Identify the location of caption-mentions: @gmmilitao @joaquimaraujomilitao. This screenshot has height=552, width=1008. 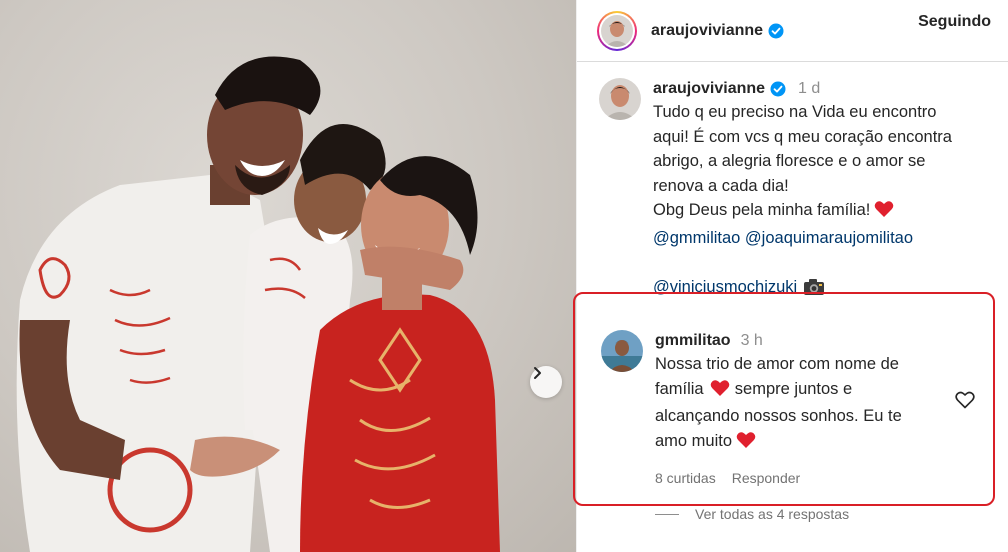
(823, 238).